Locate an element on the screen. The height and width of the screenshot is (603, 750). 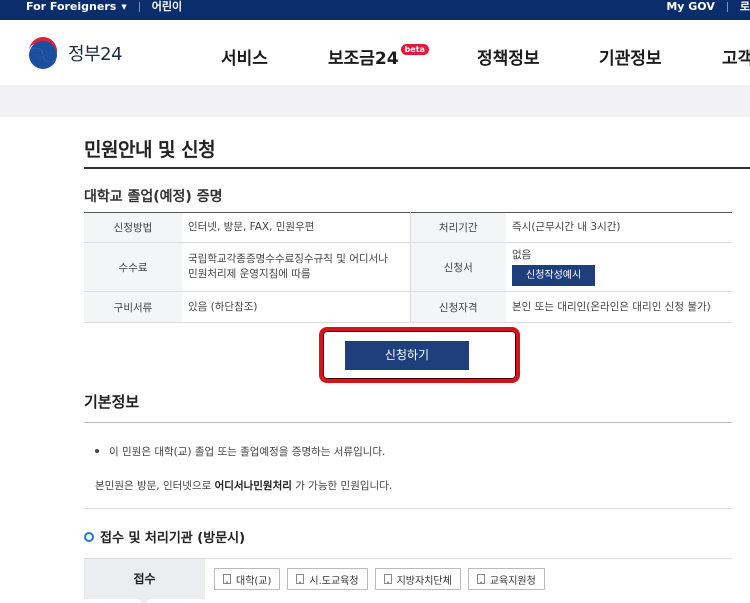
agency-section-title: 접수 및 처리기관 (방문시) is located at coordinates (164, 536).